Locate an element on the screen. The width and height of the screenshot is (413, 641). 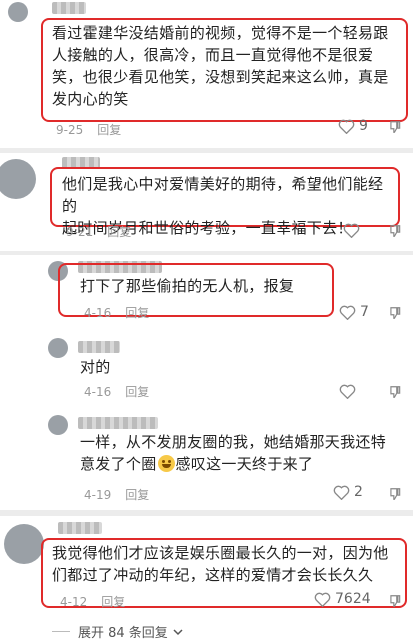
like-button is located at coordinates (353, 230).